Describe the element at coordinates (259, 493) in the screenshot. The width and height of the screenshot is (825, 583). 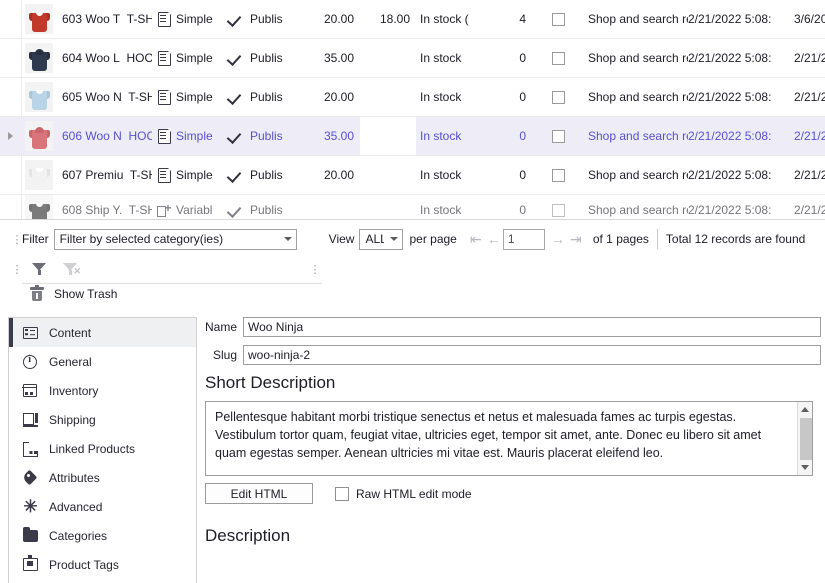
I see `edit-html-button: Edit HTML` at that location.